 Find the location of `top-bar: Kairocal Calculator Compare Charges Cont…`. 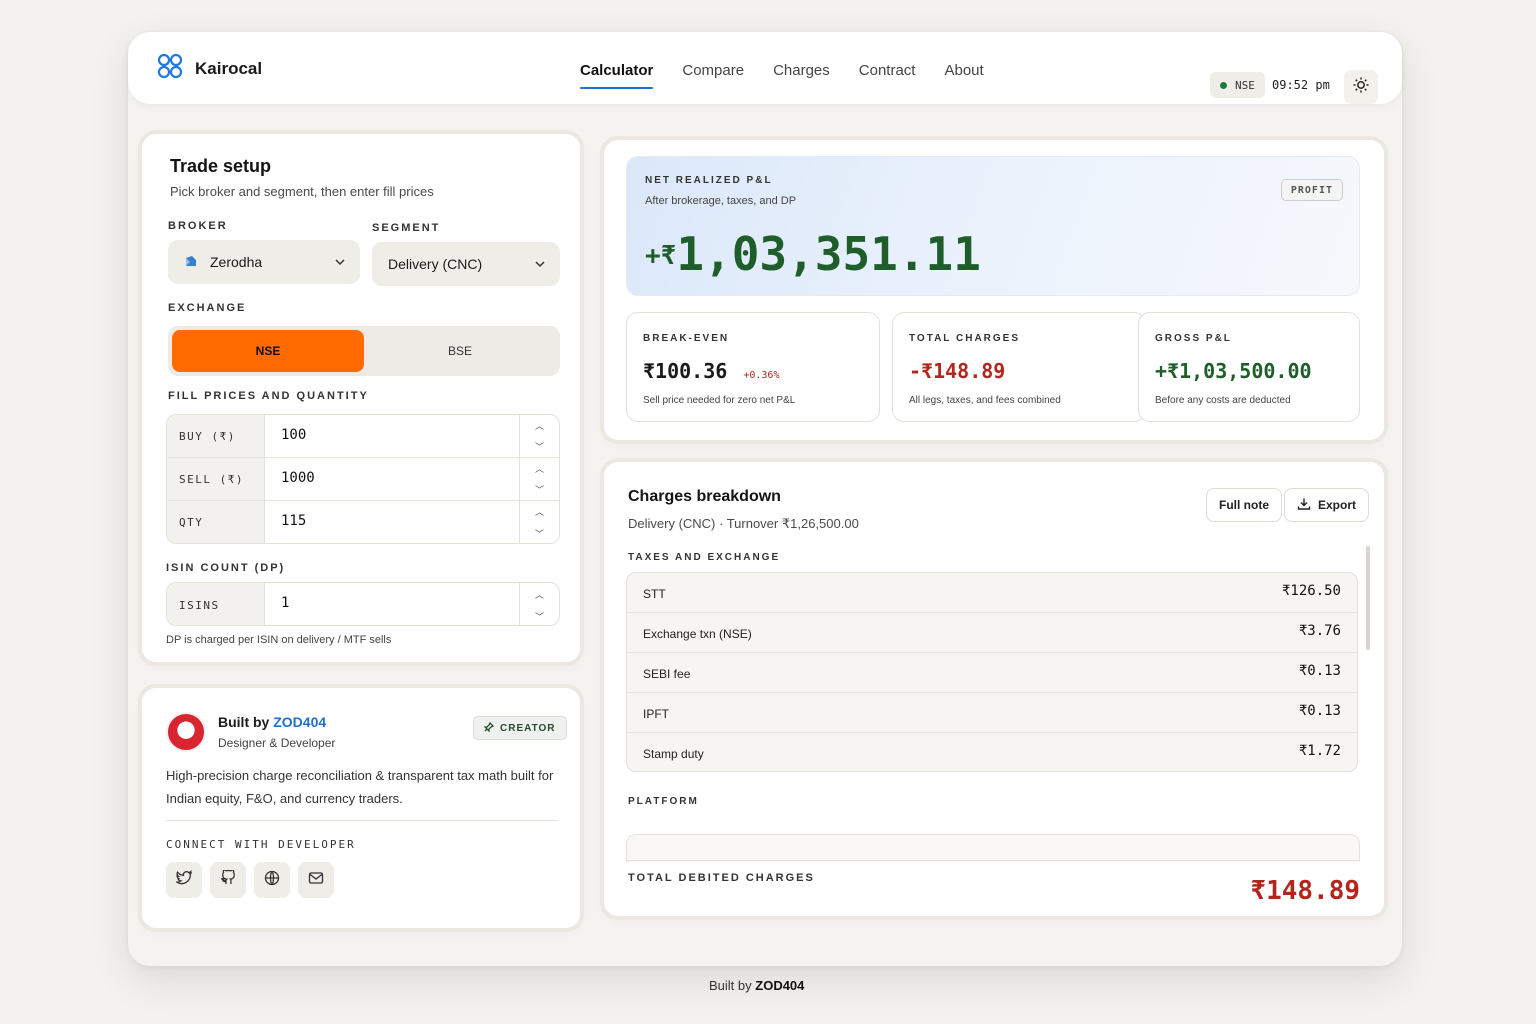

top-bar: Kairocal Calculator Compare Charges Cont… is located at coordinates (765, 68).